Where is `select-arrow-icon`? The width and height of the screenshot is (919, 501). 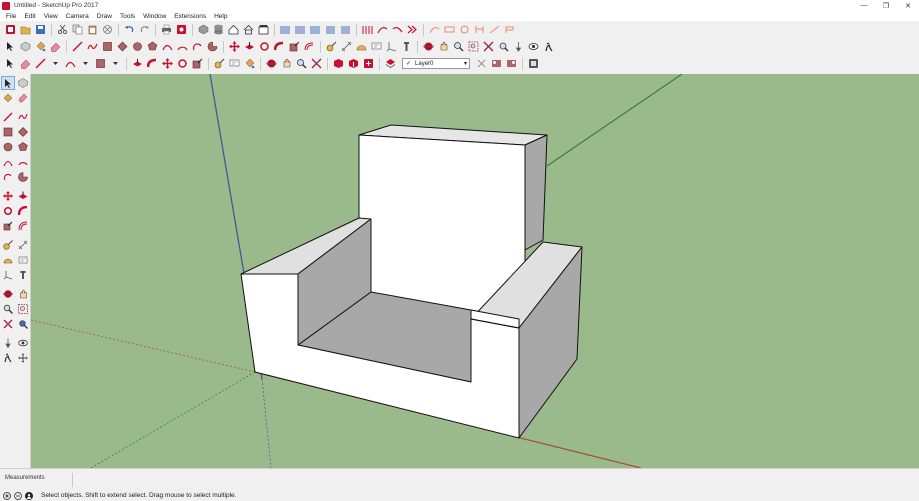 select-arrow-icon is located at coordinates (10, 47).